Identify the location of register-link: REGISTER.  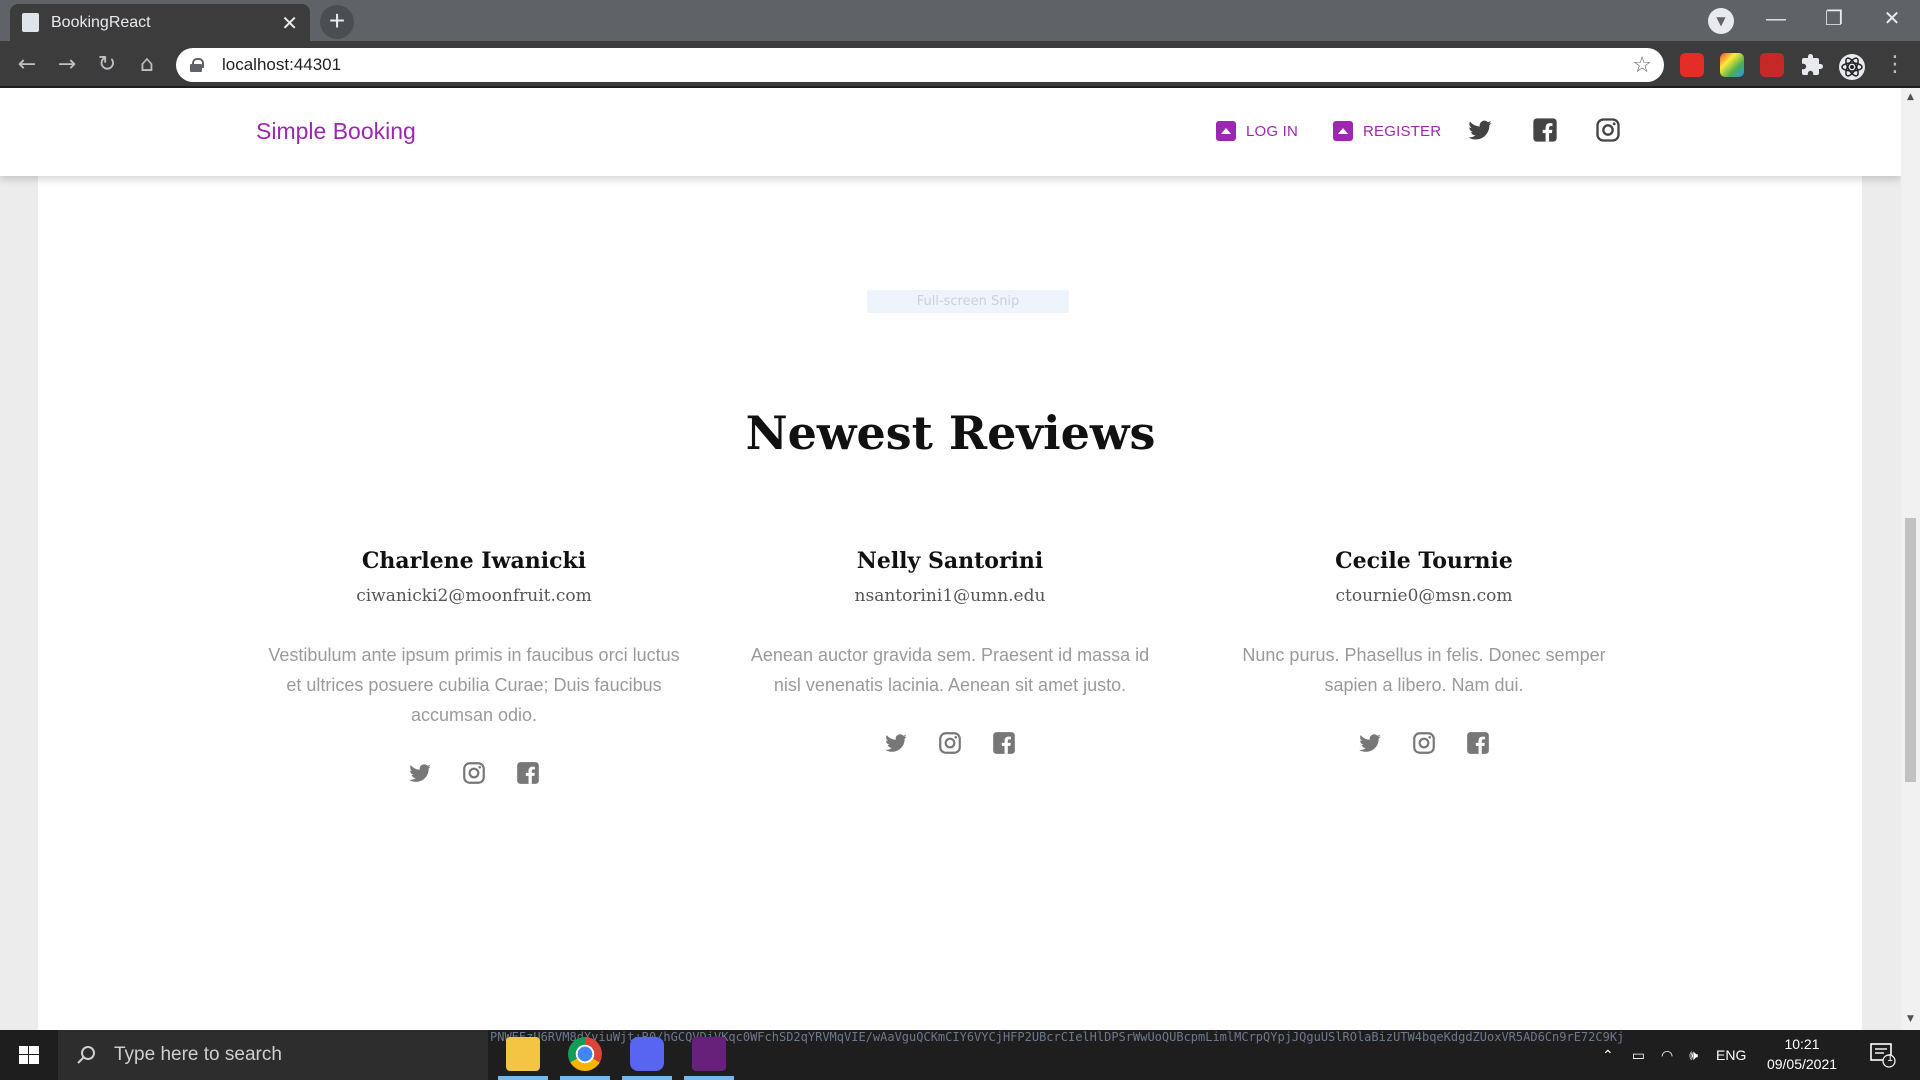
(1387, 131).